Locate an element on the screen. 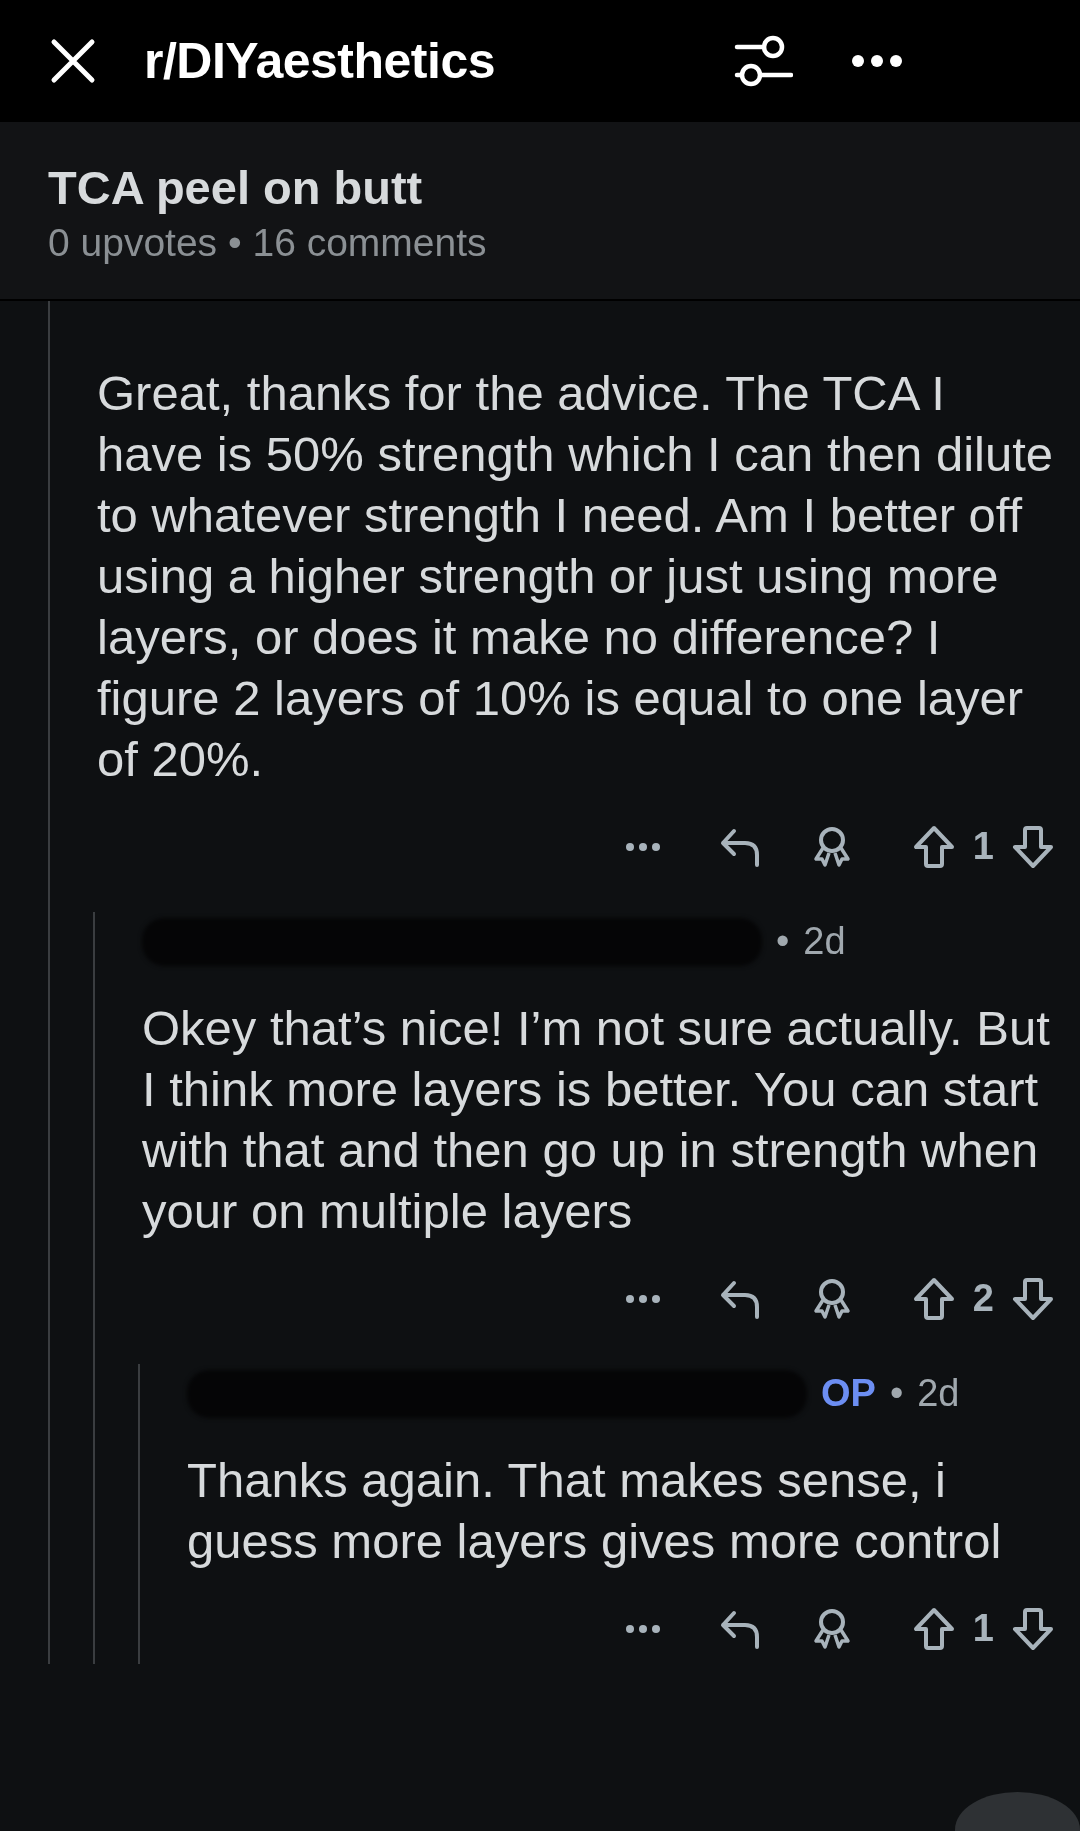 Image resolution: width=1080 pixels, height=1831 pixels. close-button is located at coordinates (73, 61).